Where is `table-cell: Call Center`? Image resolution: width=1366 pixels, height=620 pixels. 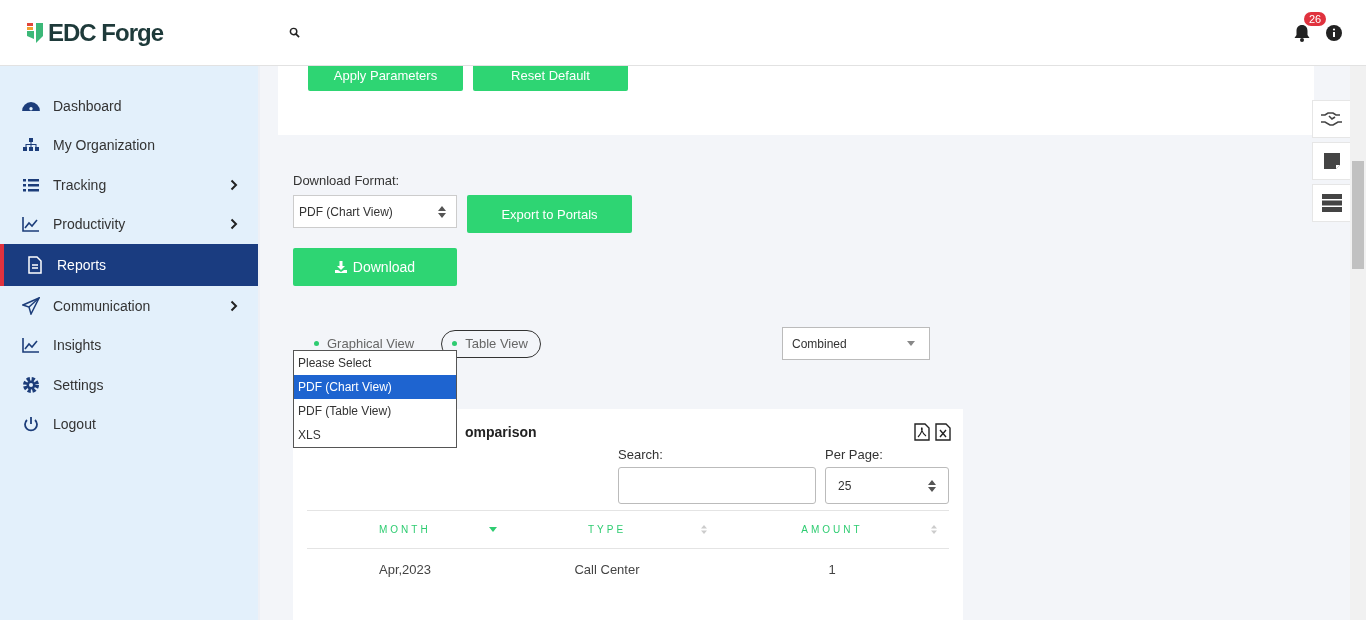
table-cell: Call Center is located at coordinates (607, 569).